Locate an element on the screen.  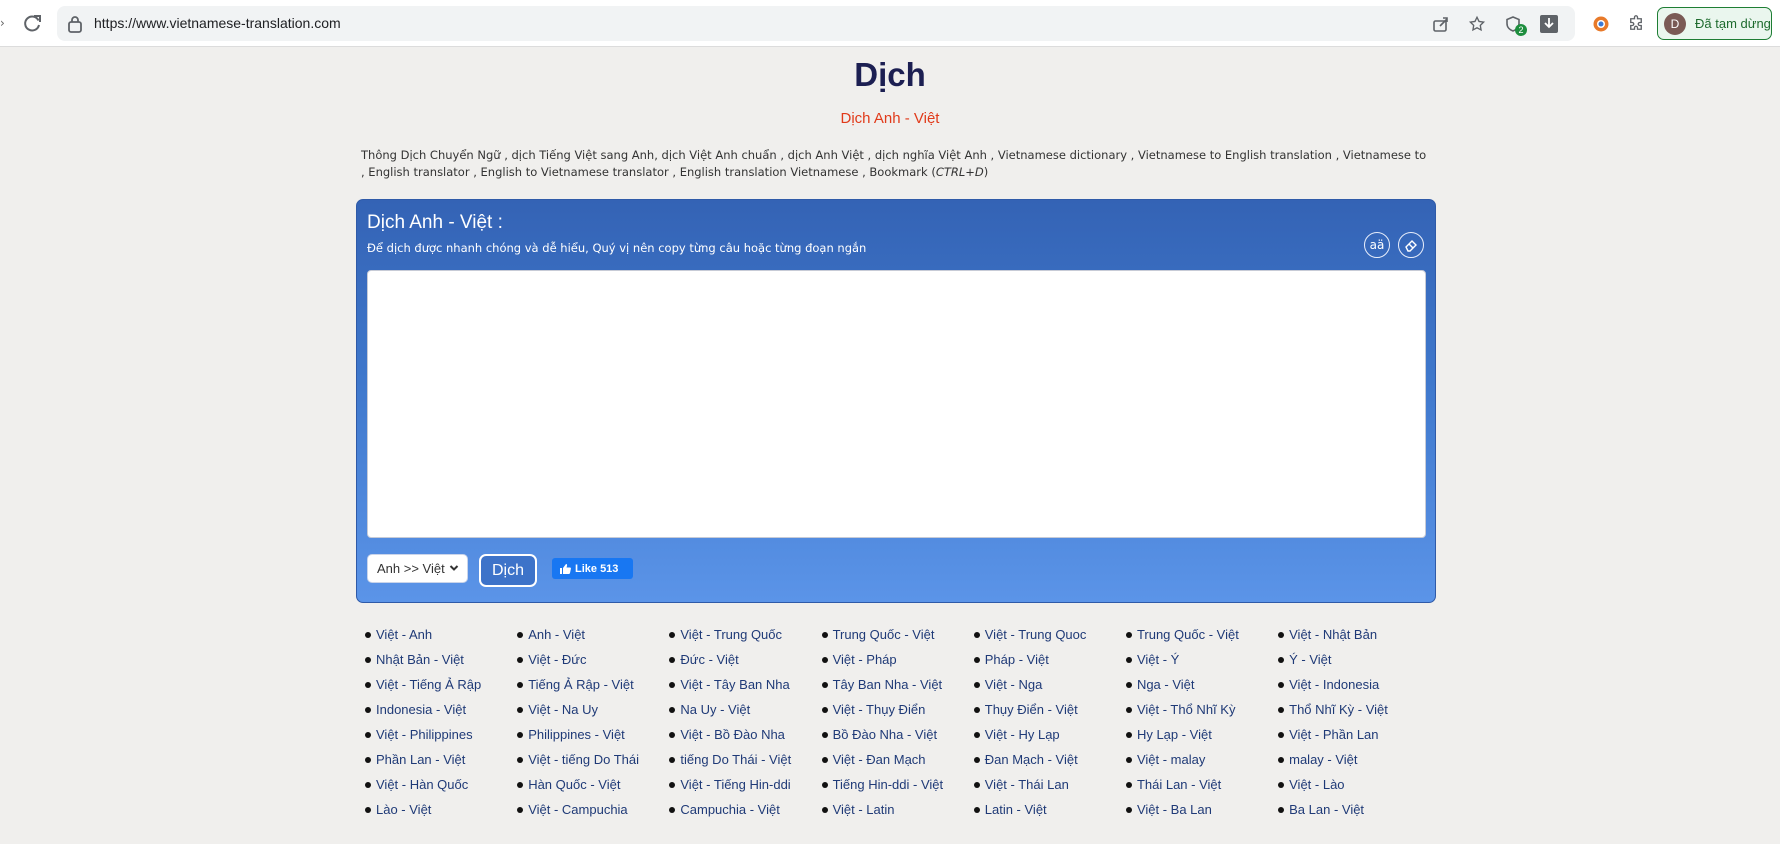
language-link: Philippines - Việt is located at coordinates (593, 734).